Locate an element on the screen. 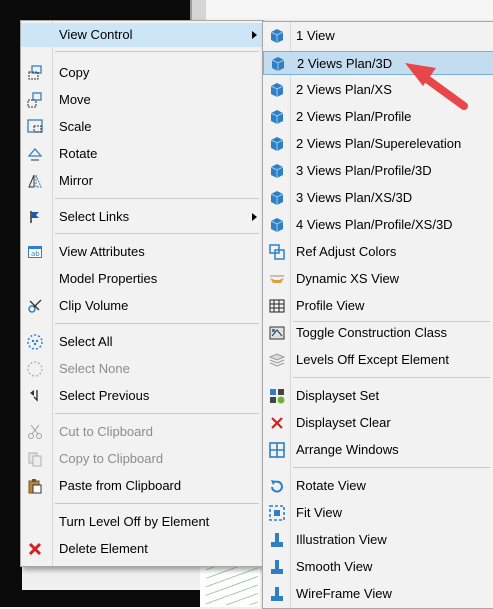 This screenshot has width=493, height=609. copy-clipboard-icon is located at coordinates (35, 459).